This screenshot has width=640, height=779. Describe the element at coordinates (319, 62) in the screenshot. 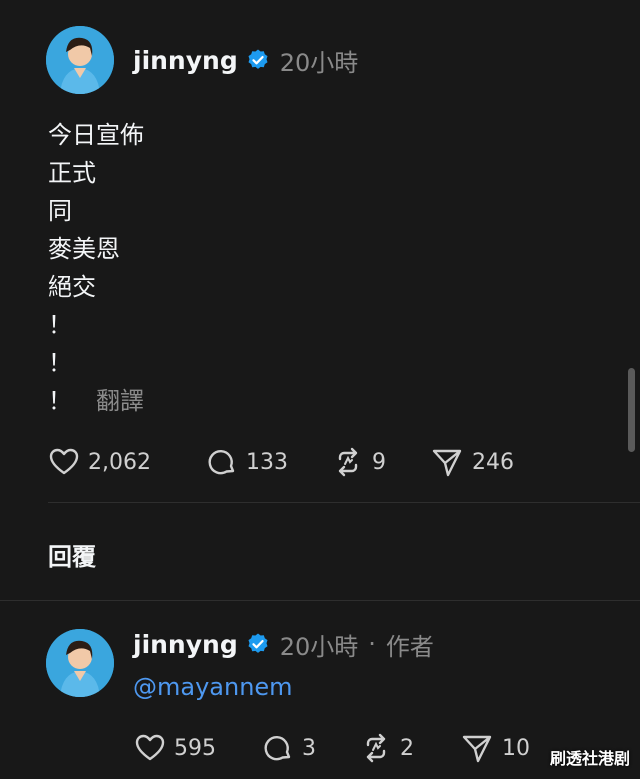

I see `post-time: 20小時` at that location.